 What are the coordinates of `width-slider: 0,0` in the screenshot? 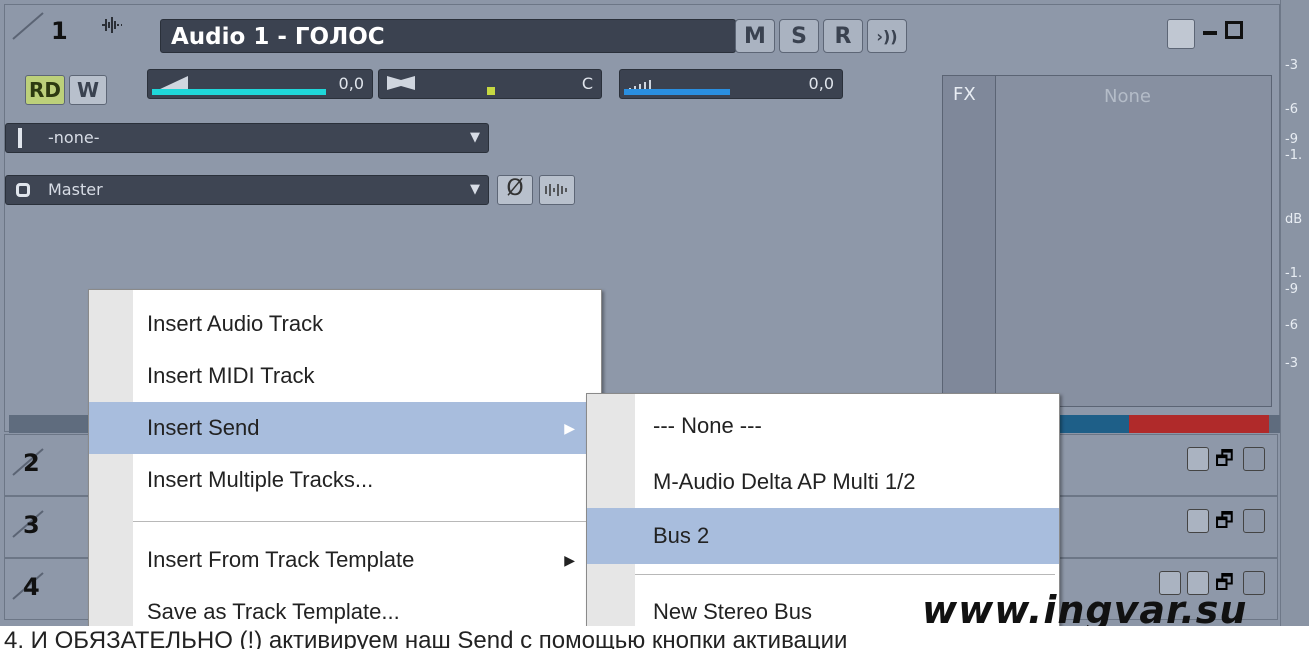 It's located at (731, 84).